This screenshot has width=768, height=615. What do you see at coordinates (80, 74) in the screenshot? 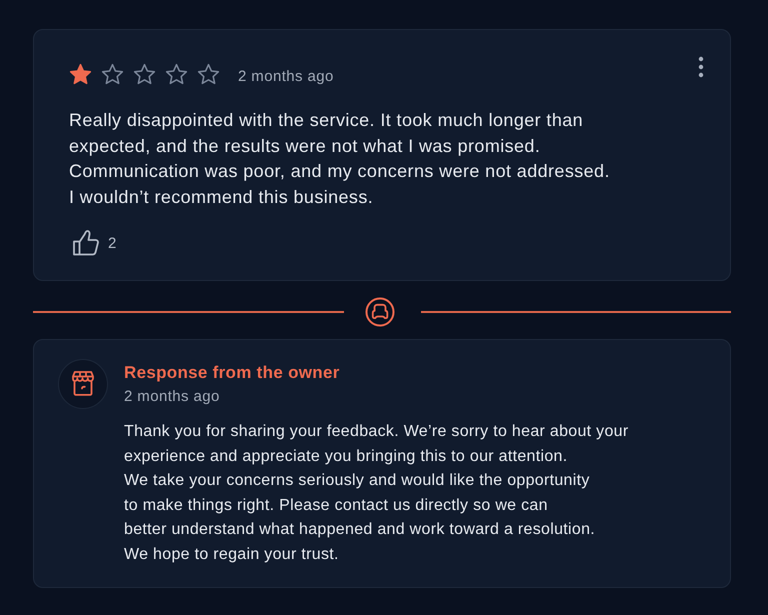
I see `filled-star-icon` at bounding box center [80, 74].